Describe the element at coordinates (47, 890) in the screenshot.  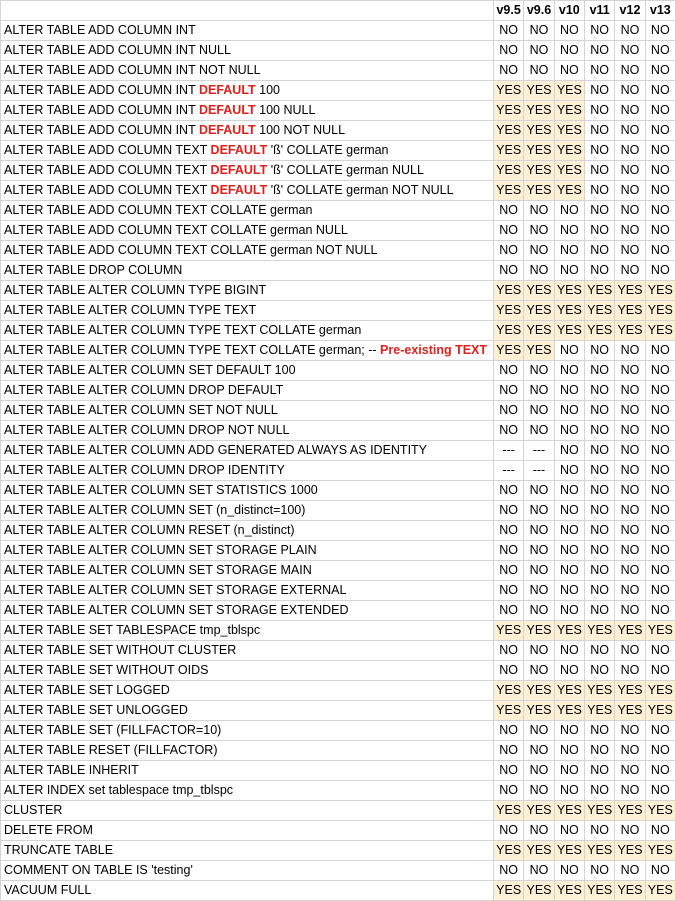
I see `statement-text: VACUUM FULL` at that location.